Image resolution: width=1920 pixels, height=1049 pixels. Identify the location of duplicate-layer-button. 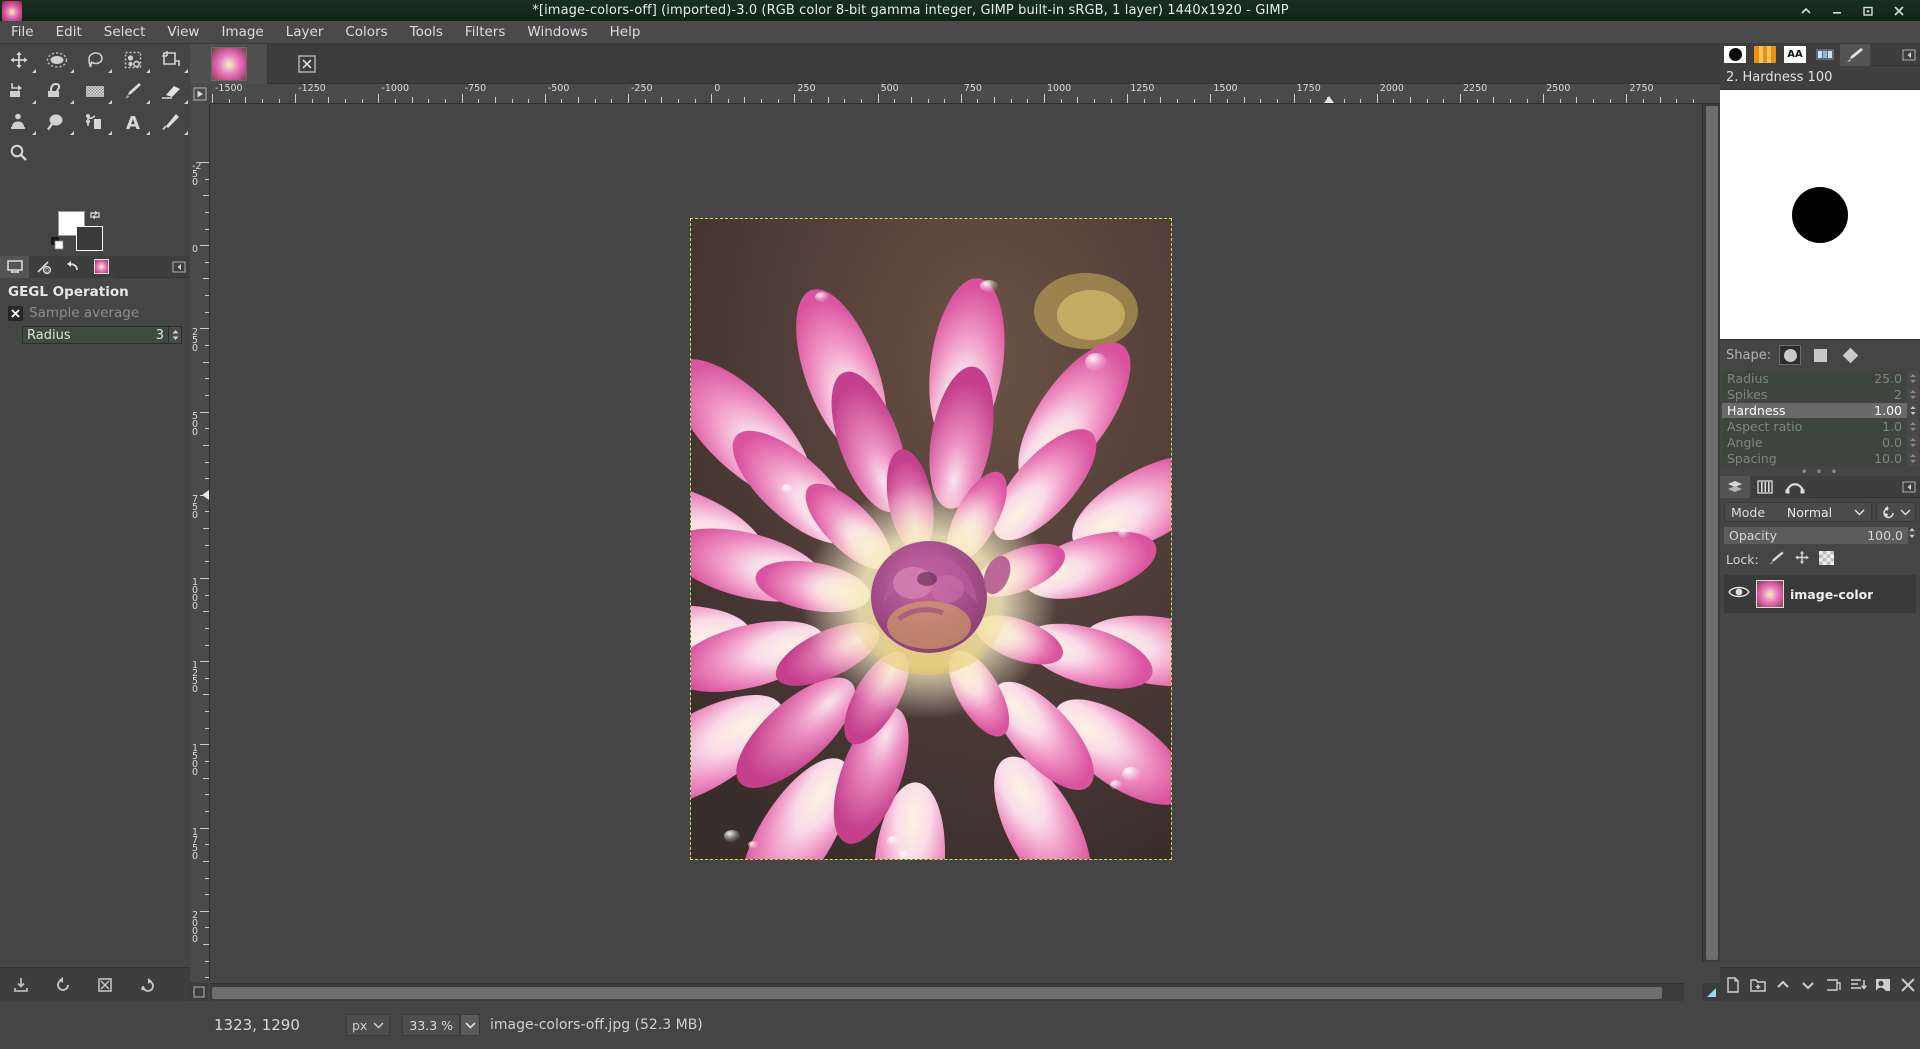
(1832, 985).